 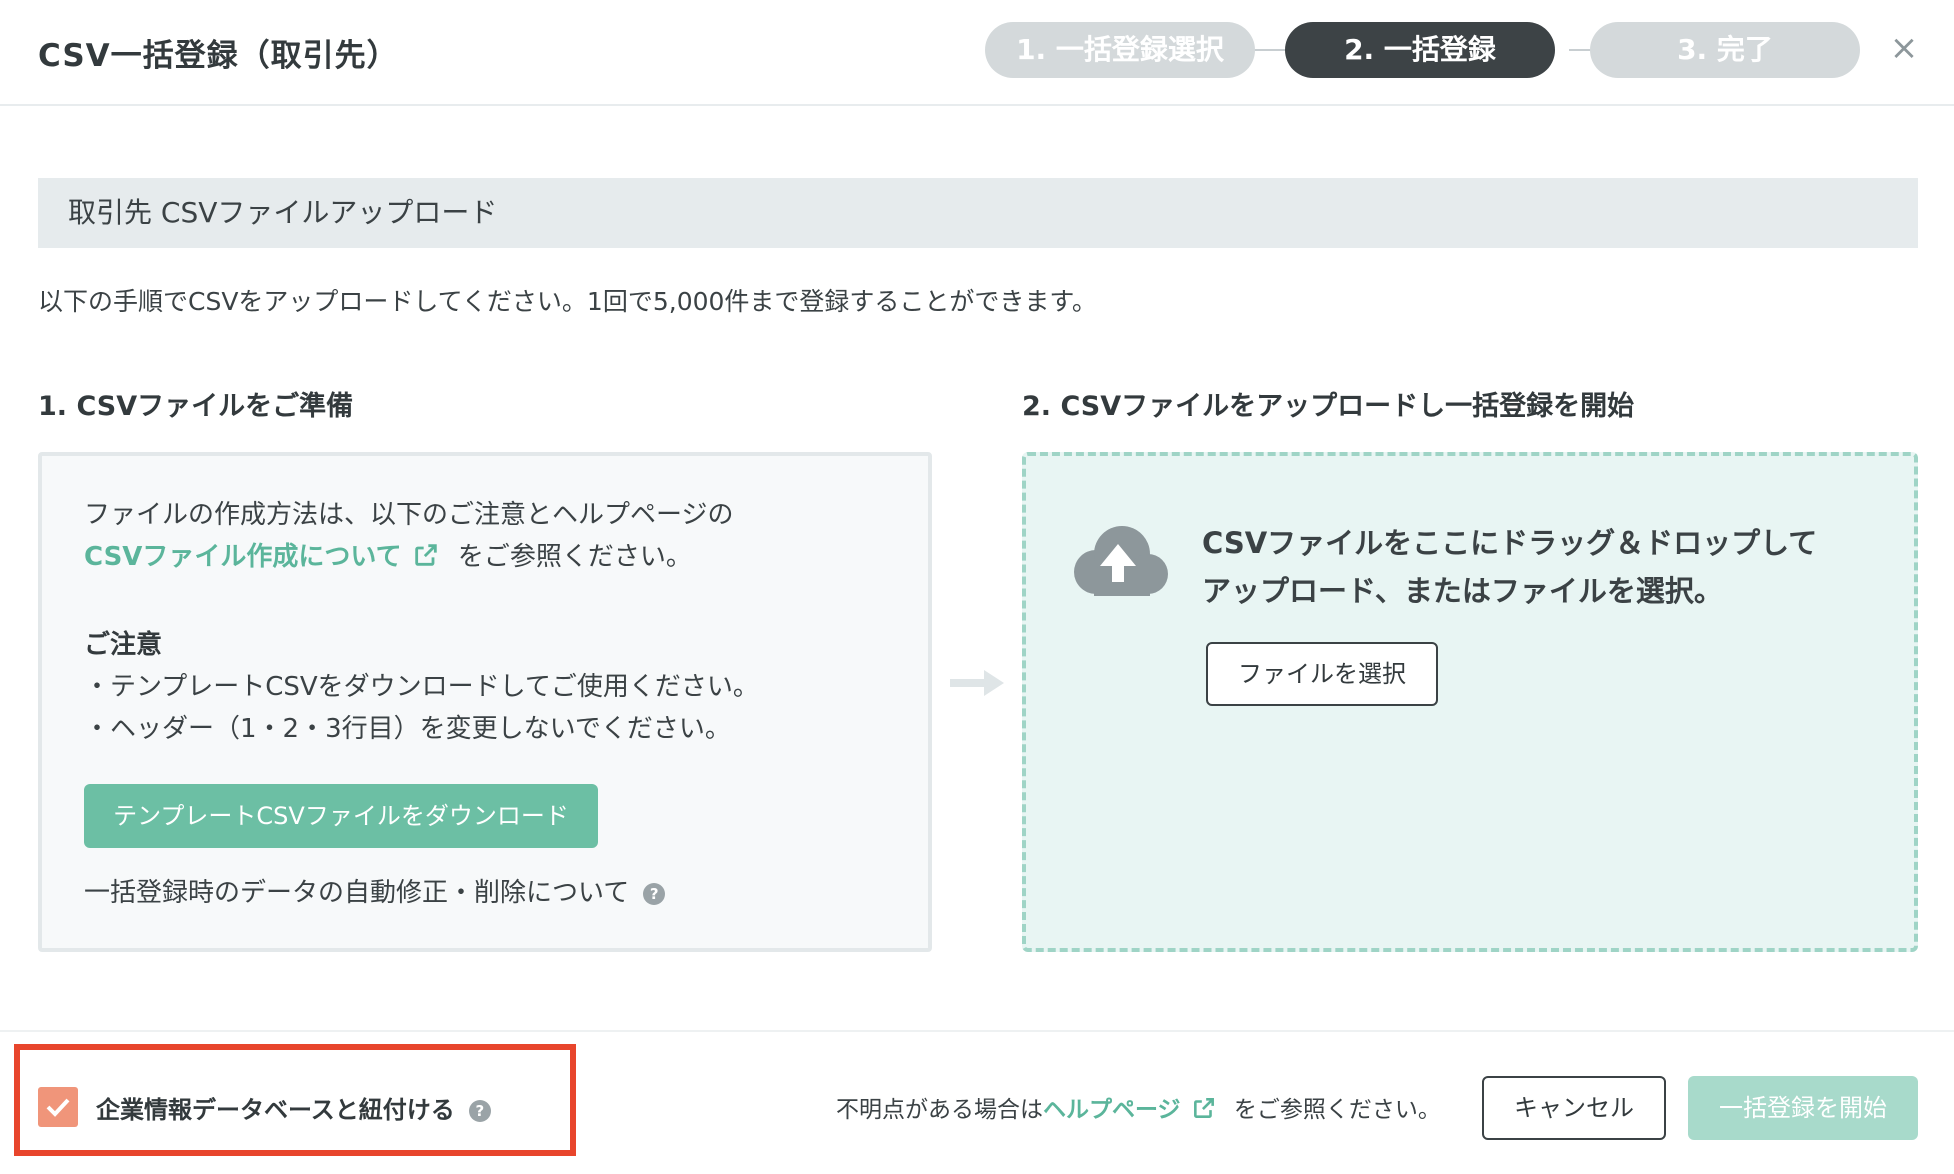 I want to click on footer-help-prefix: 不明点がある場合は, so click(x=939, y=1110).